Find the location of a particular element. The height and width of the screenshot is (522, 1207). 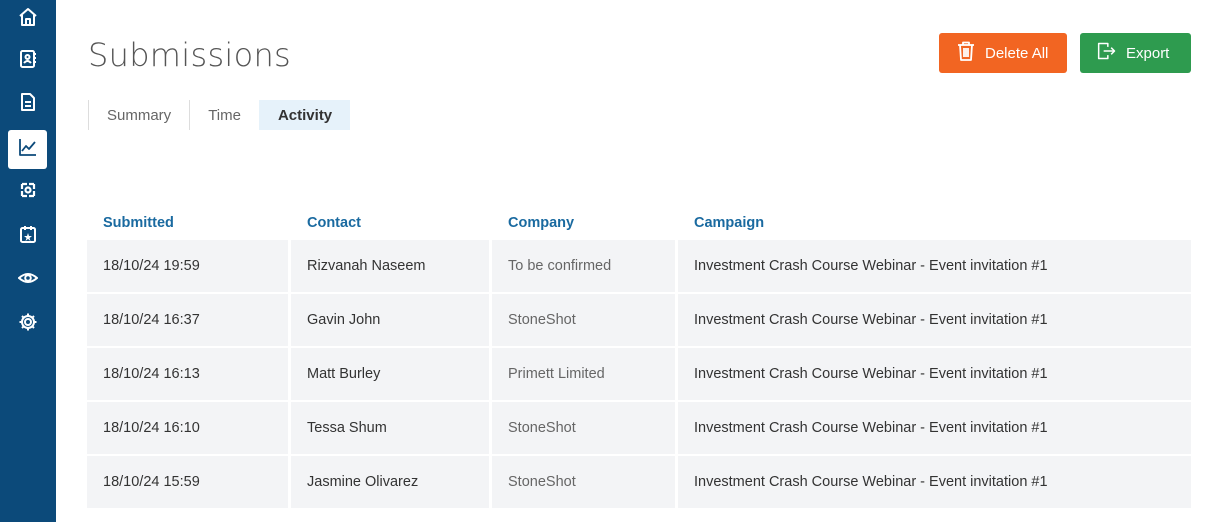

export-button: Export is located at coordinates (1135, 53).